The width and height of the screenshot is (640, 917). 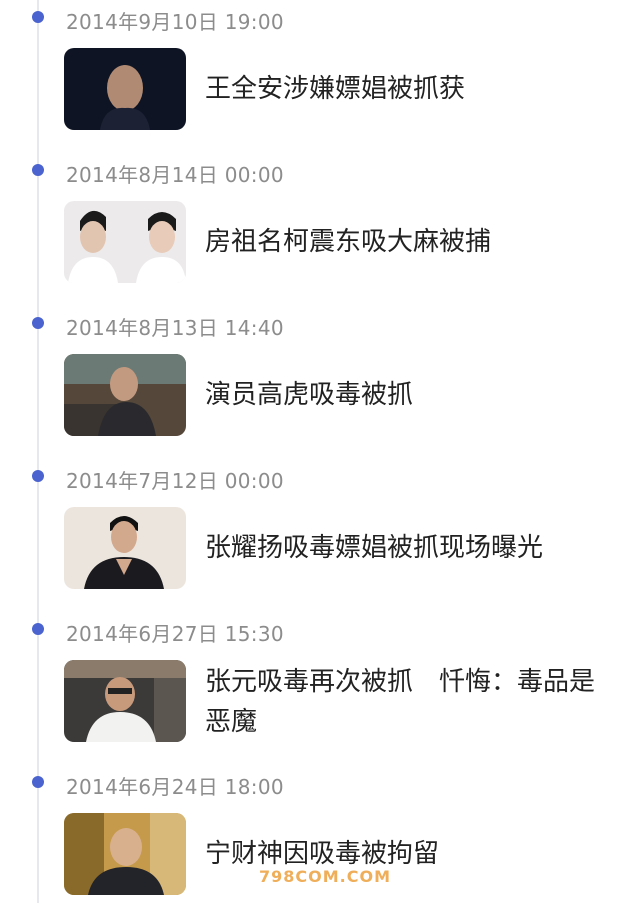 I want to click on entry-title: 张耀扬吸毒嫖娼被抓现场曝光, so click(x=410, y=548).